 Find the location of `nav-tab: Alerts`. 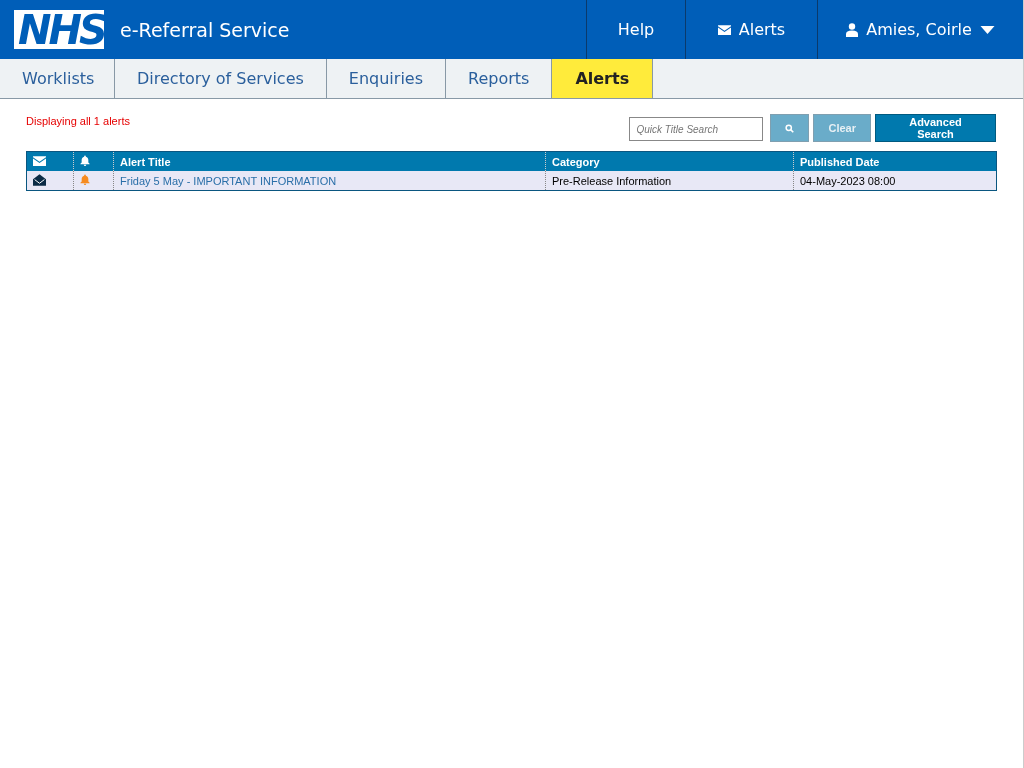

nav-tab: Alerts is located at coordinates (603, 78).